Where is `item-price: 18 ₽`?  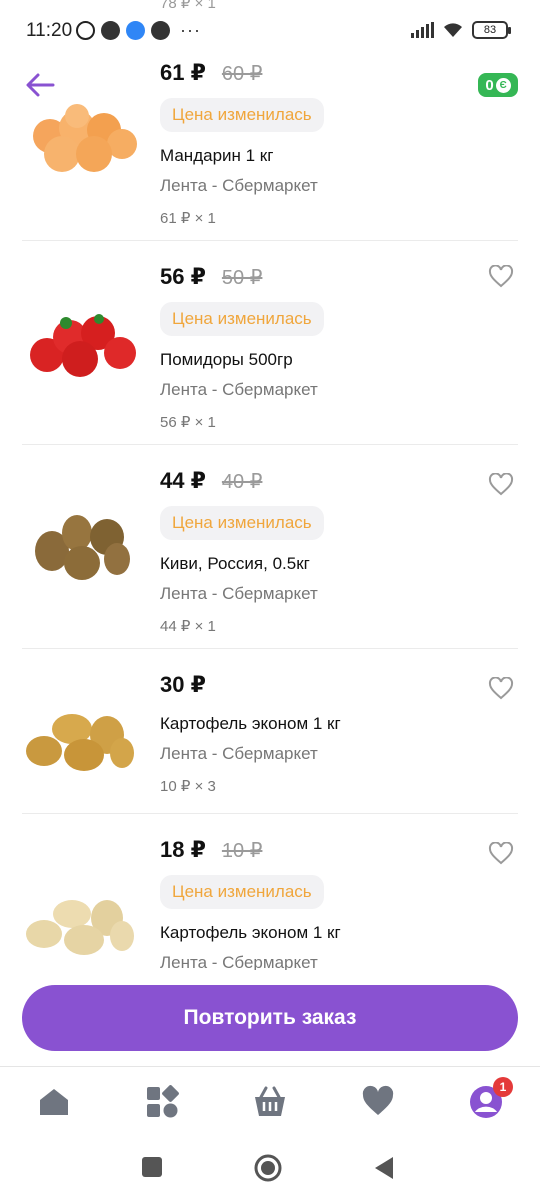 item-price: 18 ₽ is located at coordinates (183, 849).